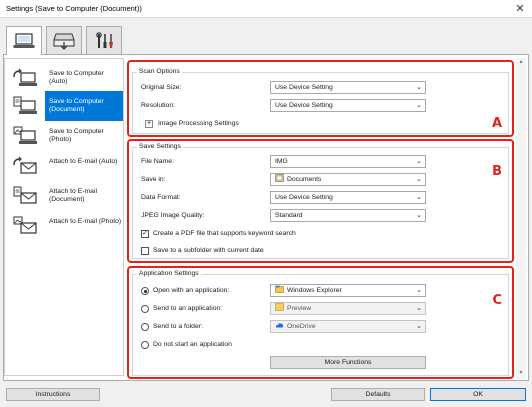 Image resolution: width=532 pixels, height=407 pixels. I want to click on scan-computer-icon, so click(24, 40).